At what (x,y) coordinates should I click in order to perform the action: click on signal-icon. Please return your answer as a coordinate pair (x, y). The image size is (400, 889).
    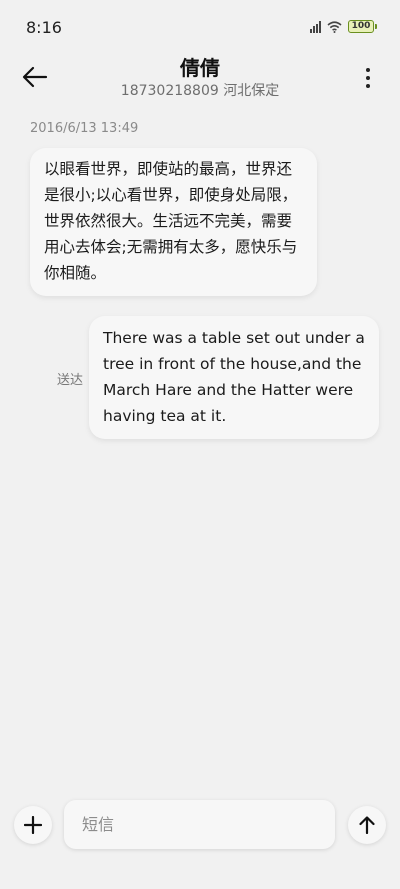
    Looking at the image, I should click on (315, 26).